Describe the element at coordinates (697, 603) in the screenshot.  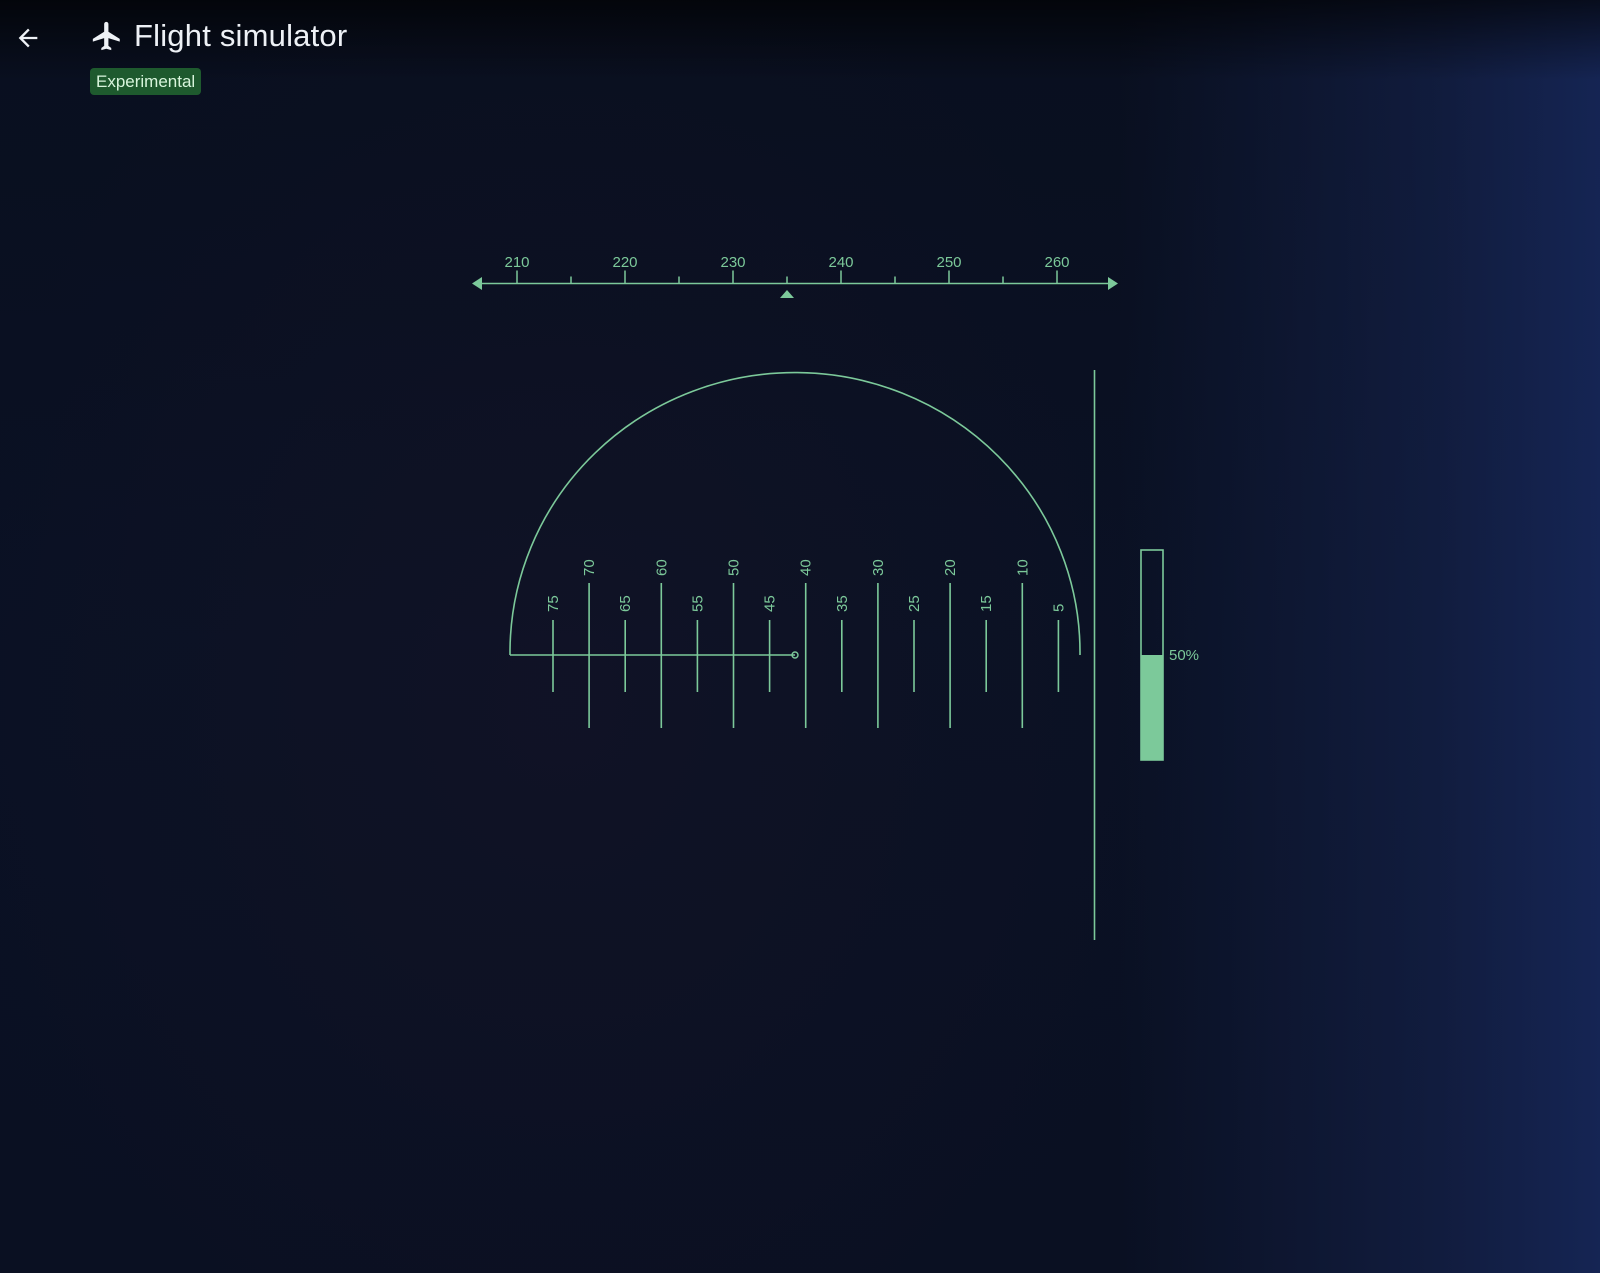
I see `pitch-tick-label: 55` at that location.